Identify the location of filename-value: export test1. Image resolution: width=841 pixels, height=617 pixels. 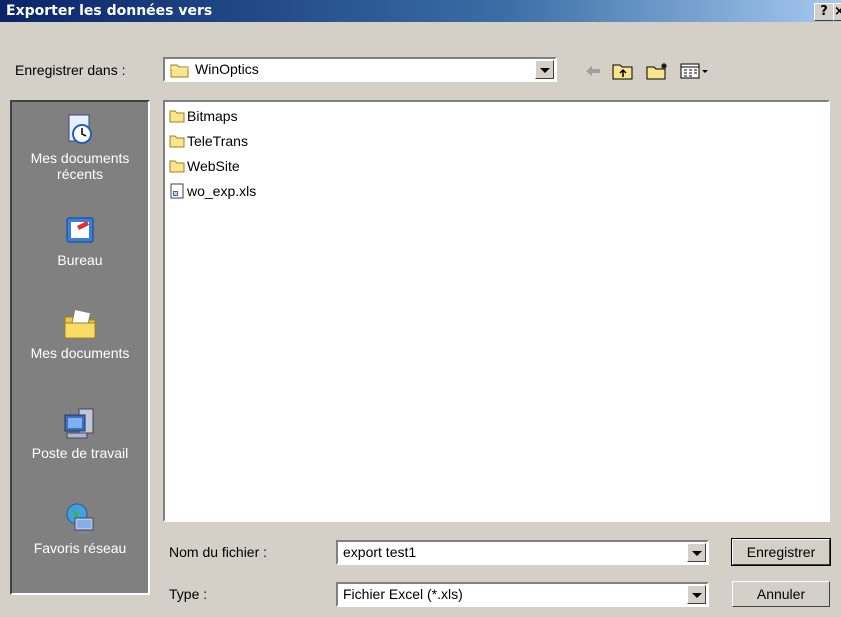
(380, 552).